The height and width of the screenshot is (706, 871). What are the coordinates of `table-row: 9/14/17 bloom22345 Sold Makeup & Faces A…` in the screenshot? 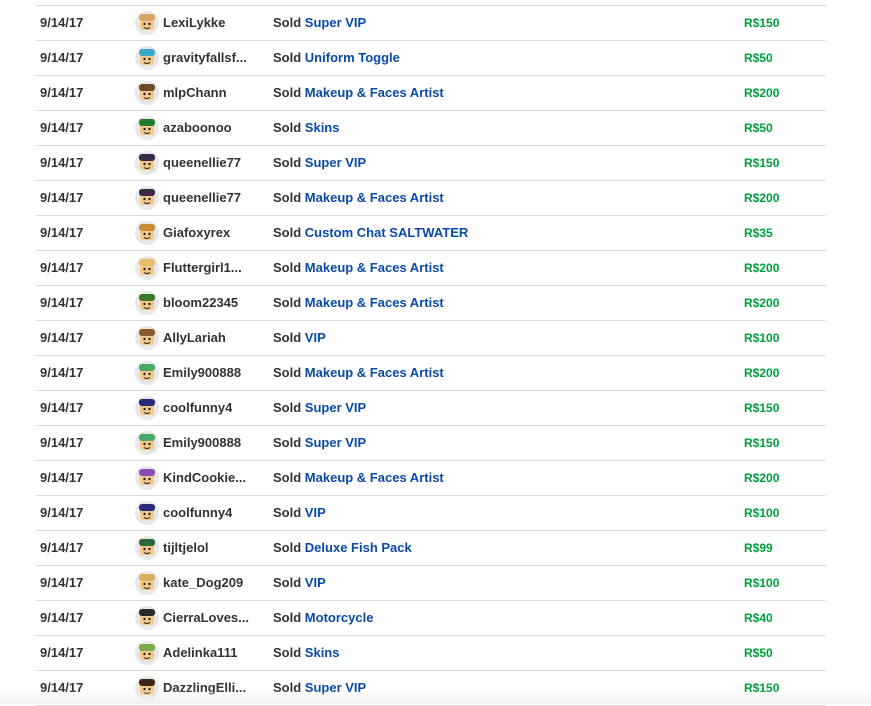 It's located at (431, 303).